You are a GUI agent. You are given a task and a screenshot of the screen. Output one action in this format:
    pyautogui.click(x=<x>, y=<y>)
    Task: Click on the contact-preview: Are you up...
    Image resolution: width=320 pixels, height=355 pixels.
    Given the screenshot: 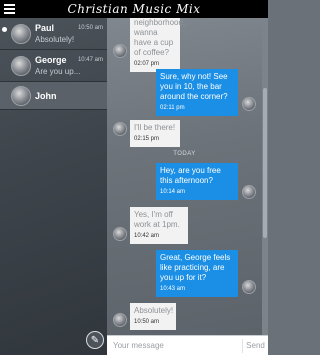 What is the action you would take?
    pyautogui.click(x=58, y=71)
    